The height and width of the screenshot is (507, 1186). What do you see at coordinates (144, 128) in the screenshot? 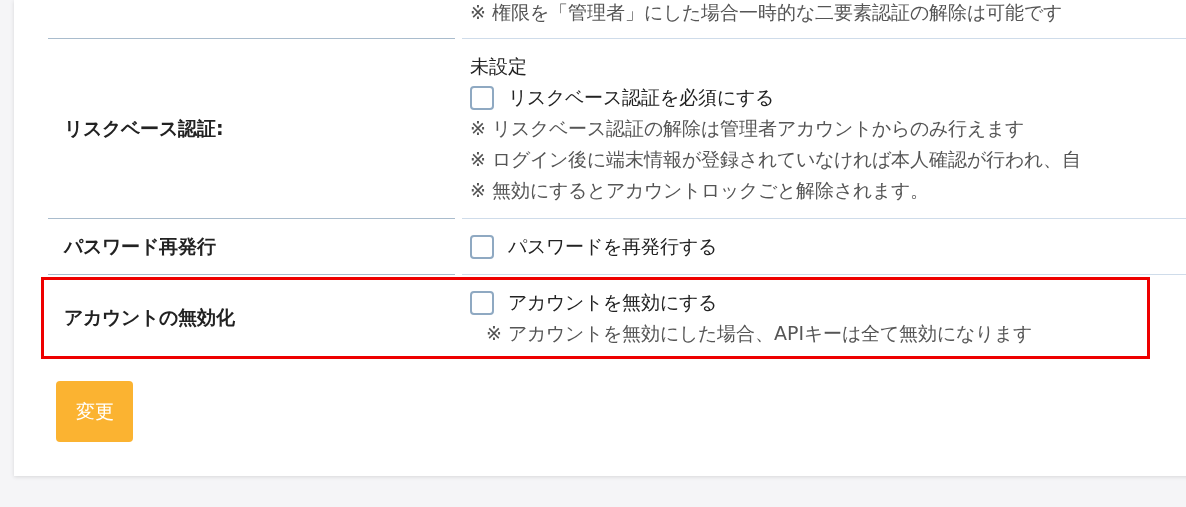
I see `setting-label: リスクベース認証:` at bounding box center [144, 128].